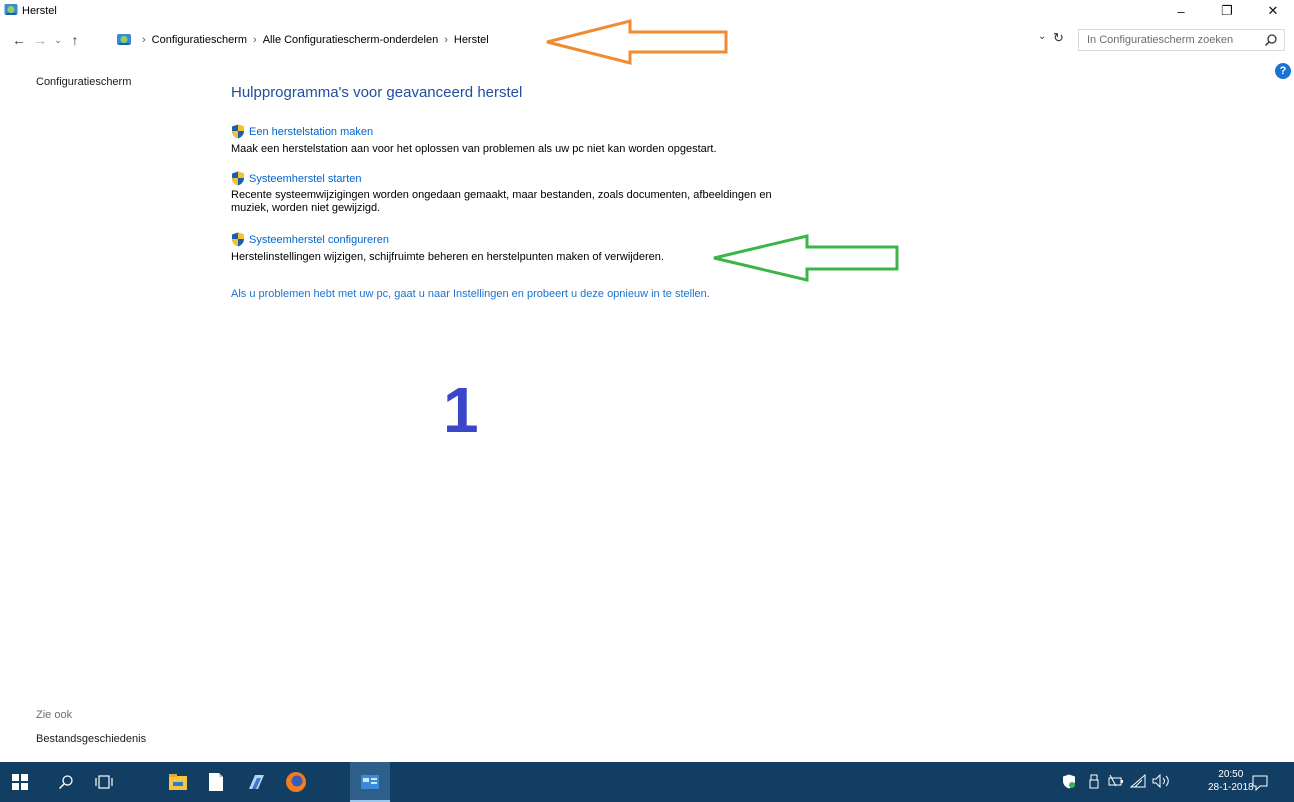 The image size is (1294, 802). Describe the element at coordinates (40, 40) in the screenshot. I see `forward-button: →` at that location.